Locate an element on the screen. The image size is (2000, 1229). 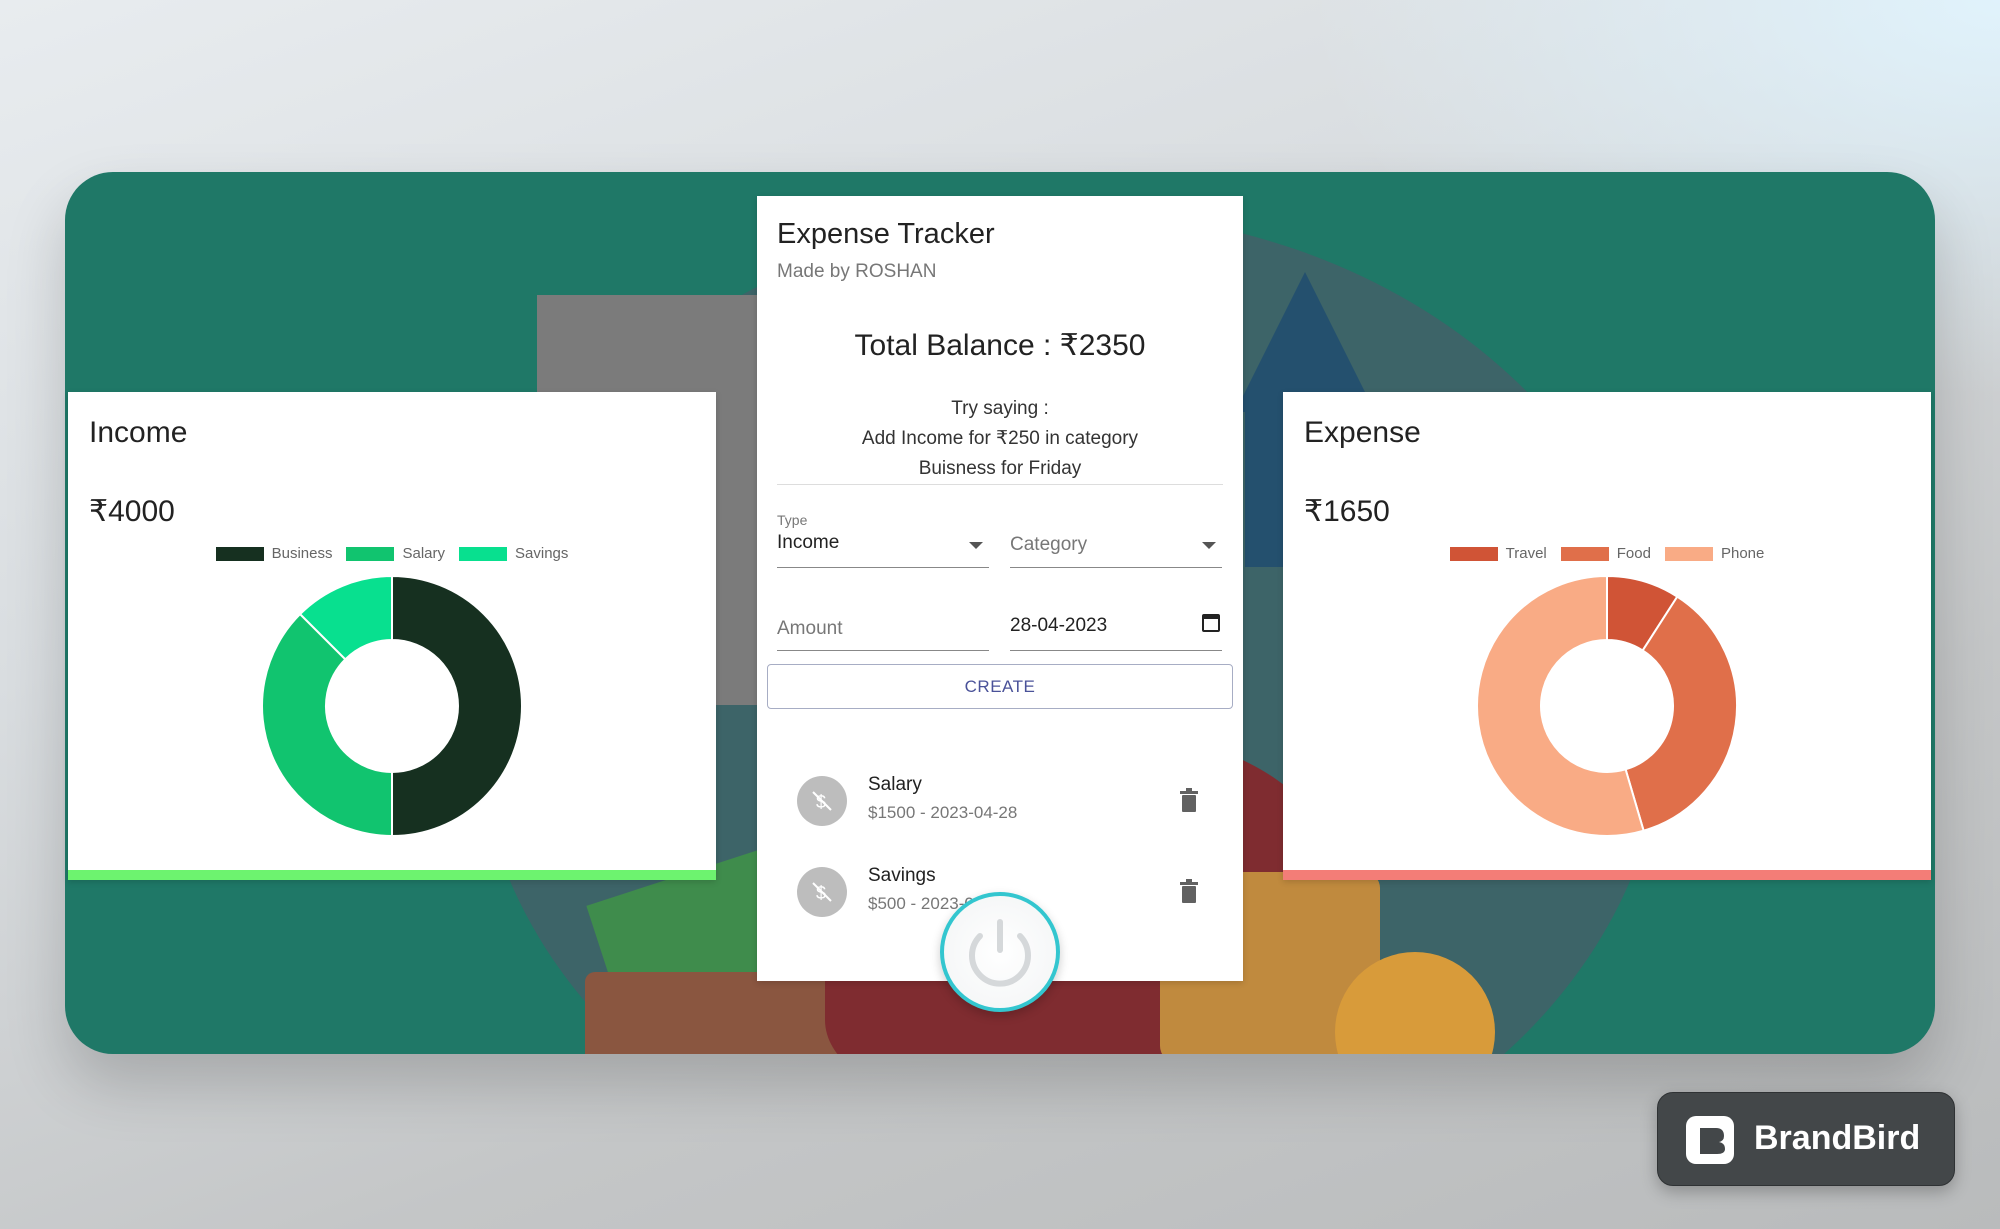
create-button: CREATE is located at coordinates (1000, 686).